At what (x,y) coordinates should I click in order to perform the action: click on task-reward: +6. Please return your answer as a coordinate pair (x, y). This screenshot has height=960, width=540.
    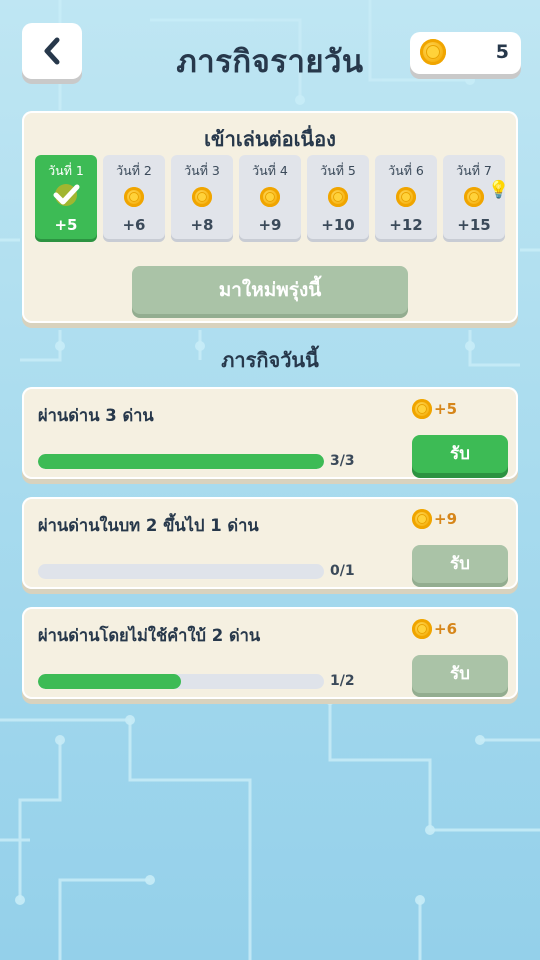
    Looking at the image, I should click on (433, 629).